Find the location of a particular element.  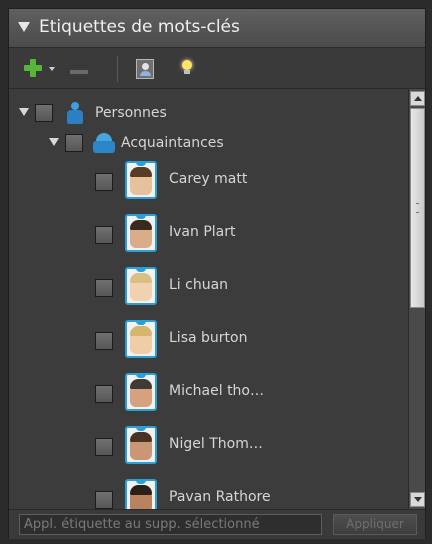

person-row: Ivan Plart is located at coordinates (208, 234).